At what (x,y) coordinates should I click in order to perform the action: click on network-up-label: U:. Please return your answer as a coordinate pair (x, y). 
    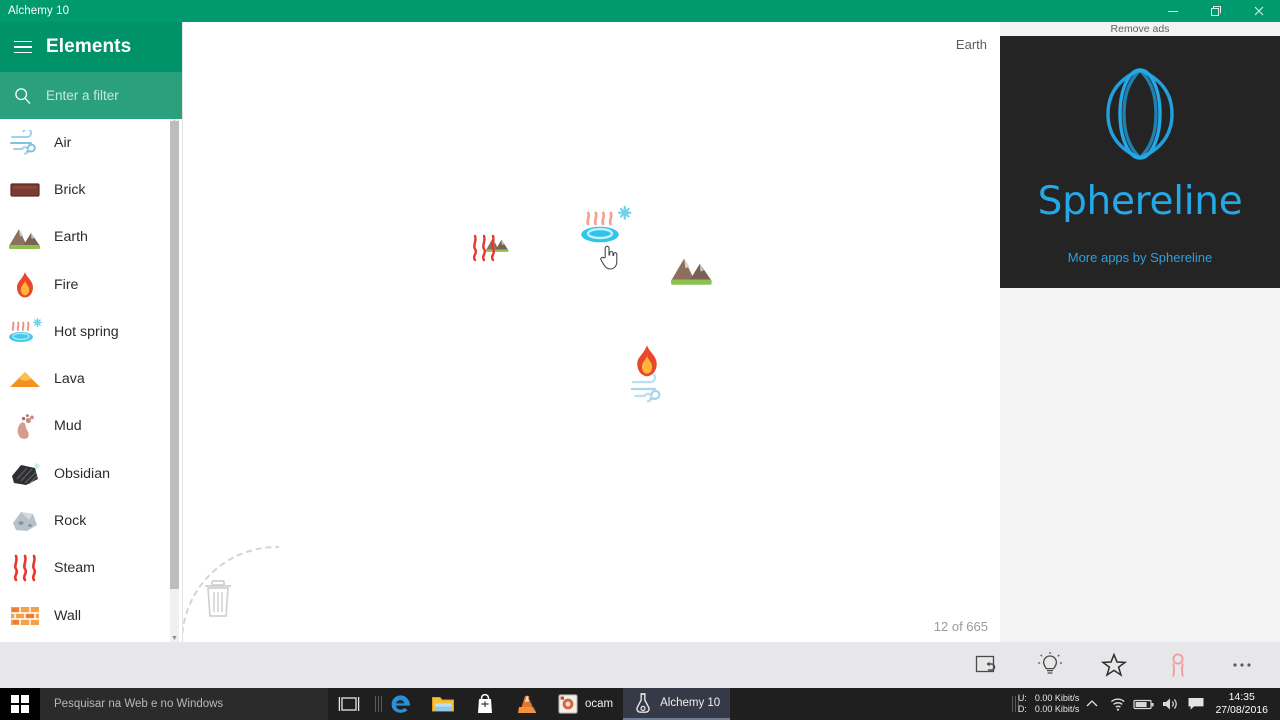
    Looking at the image, I should click on (1022, 698).